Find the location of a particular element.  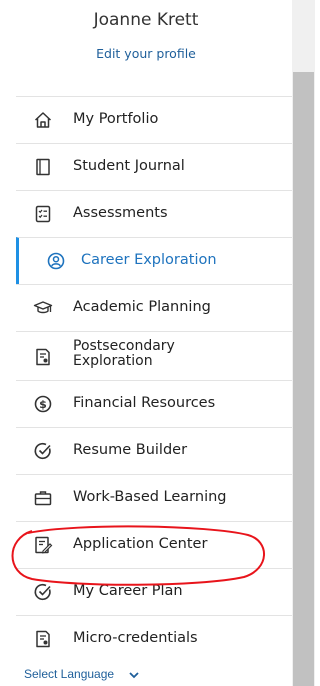

person-circle-icon is located at coordinates (56, 261).